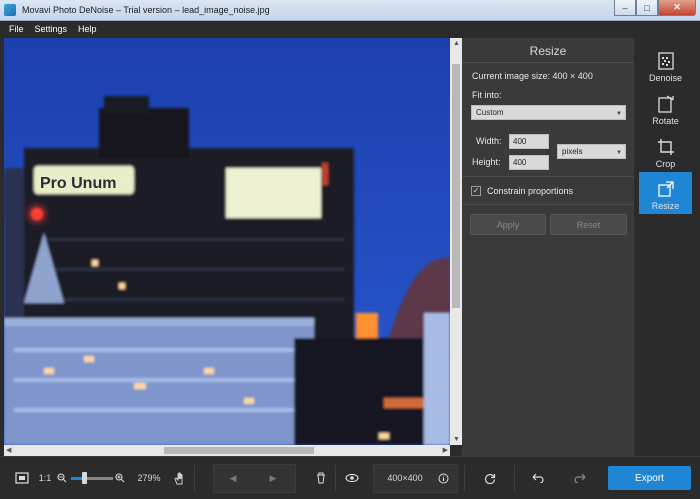 The height and width of the screenshot is (499, 700). I want to click on width-label: Width:, so click(489, 141).